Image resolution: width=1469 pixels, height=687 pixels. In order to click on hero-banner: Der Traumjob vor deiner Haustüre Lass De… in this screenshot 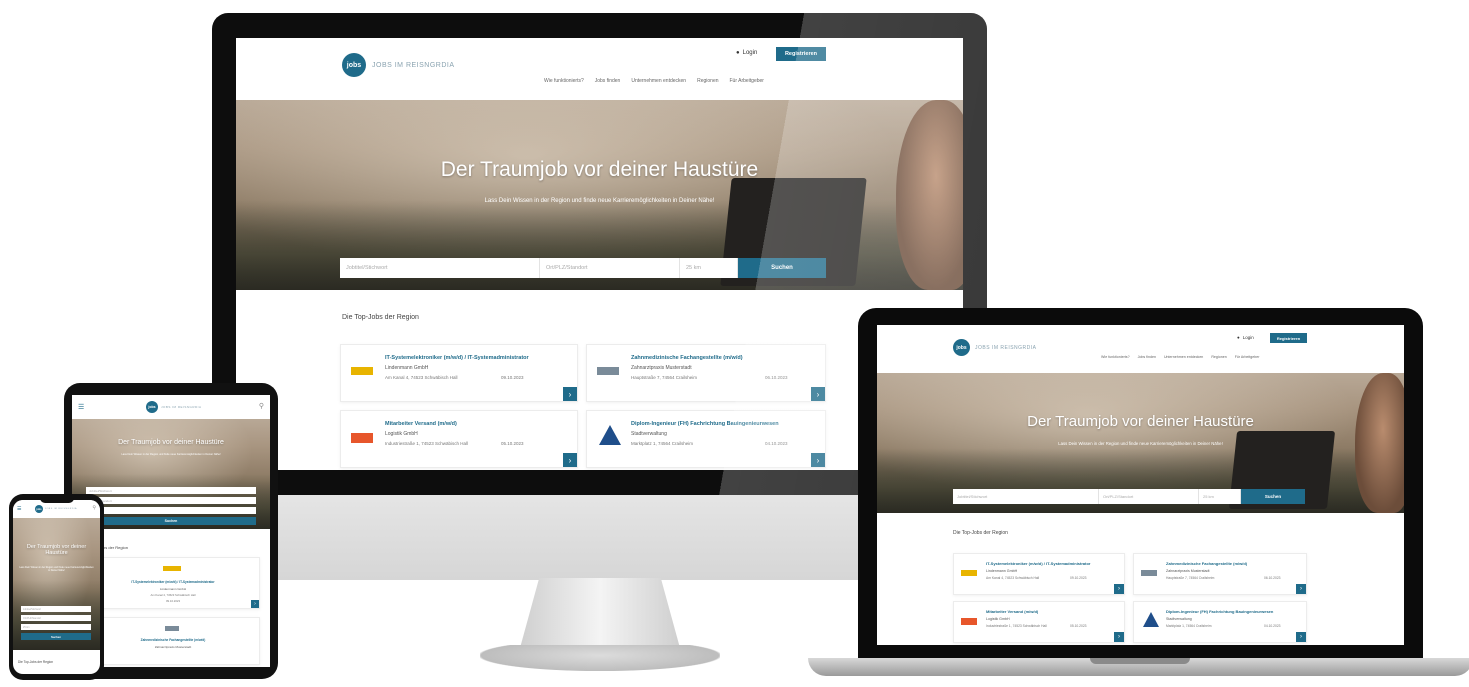, I will do `click(599, 195)`.